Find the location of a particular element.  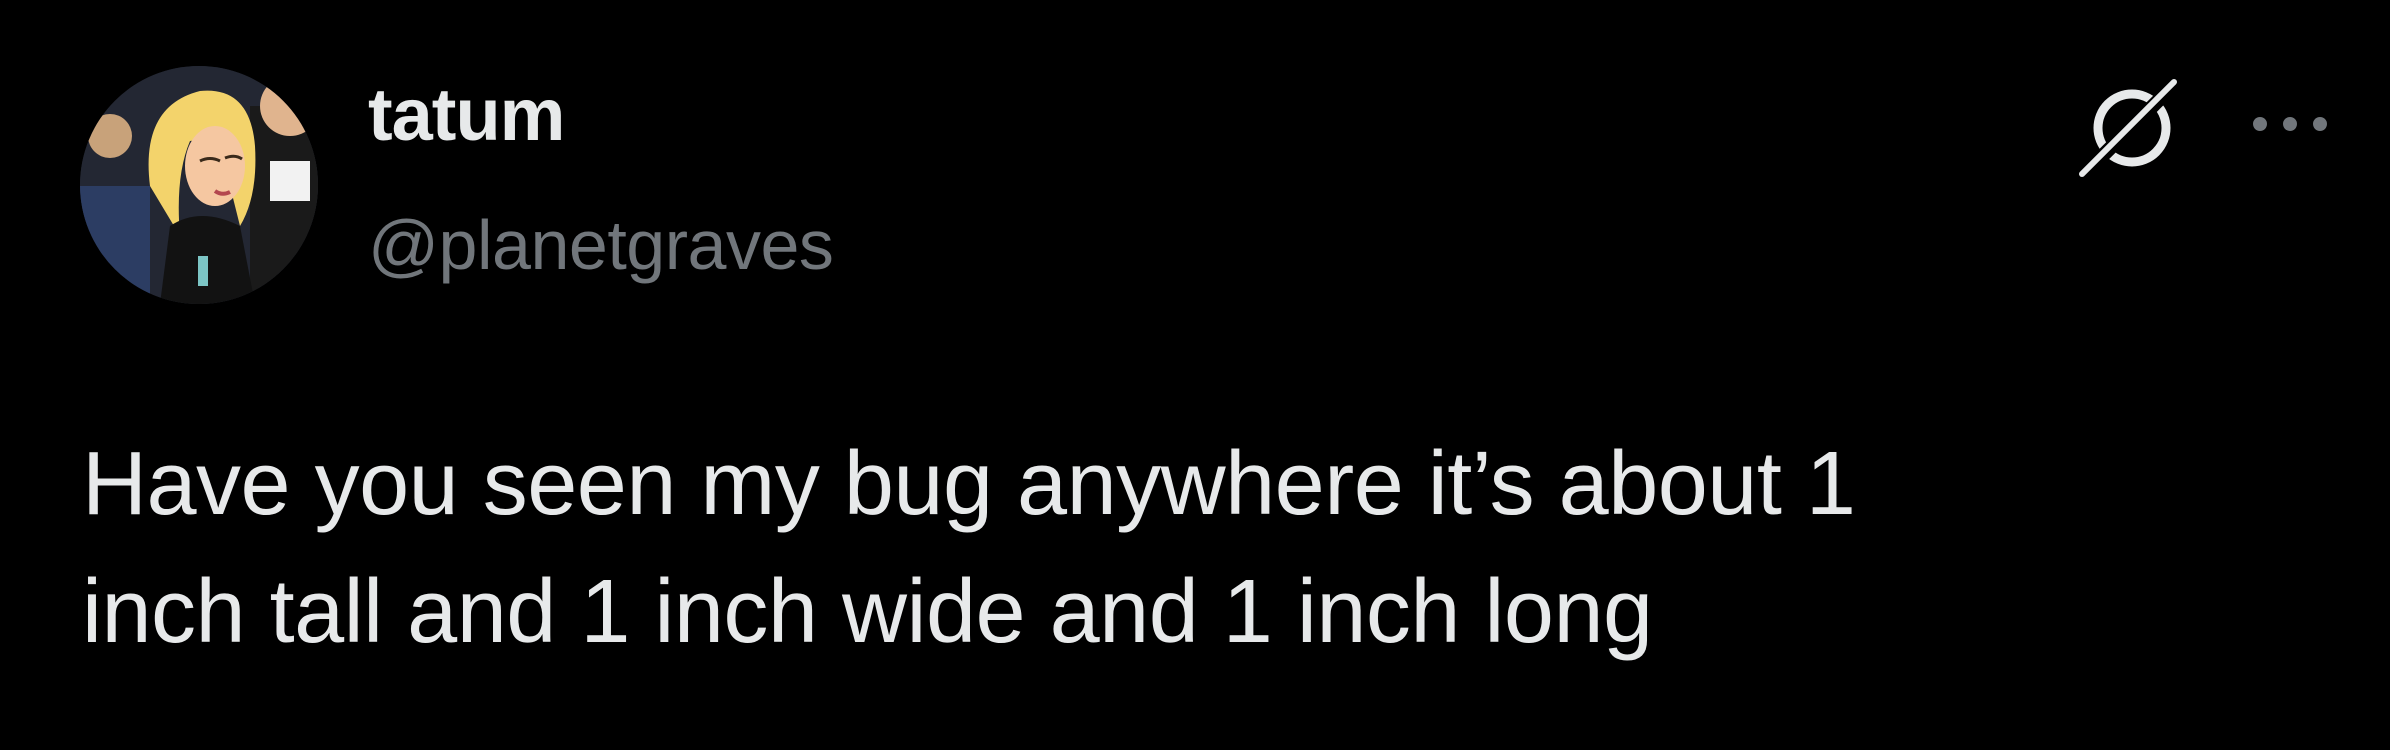

avatar-image is located at coordinates (199, 185).